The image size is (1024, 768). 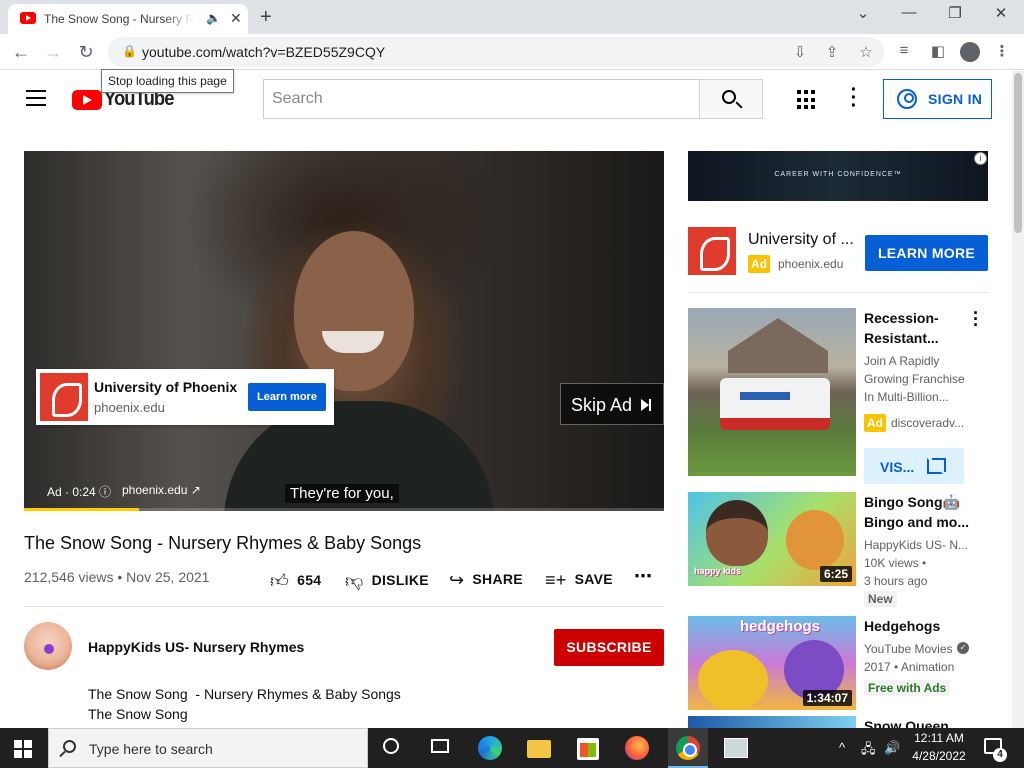 I want to click on sign-in-button: SIGN IN, so click(x=937, y=99).